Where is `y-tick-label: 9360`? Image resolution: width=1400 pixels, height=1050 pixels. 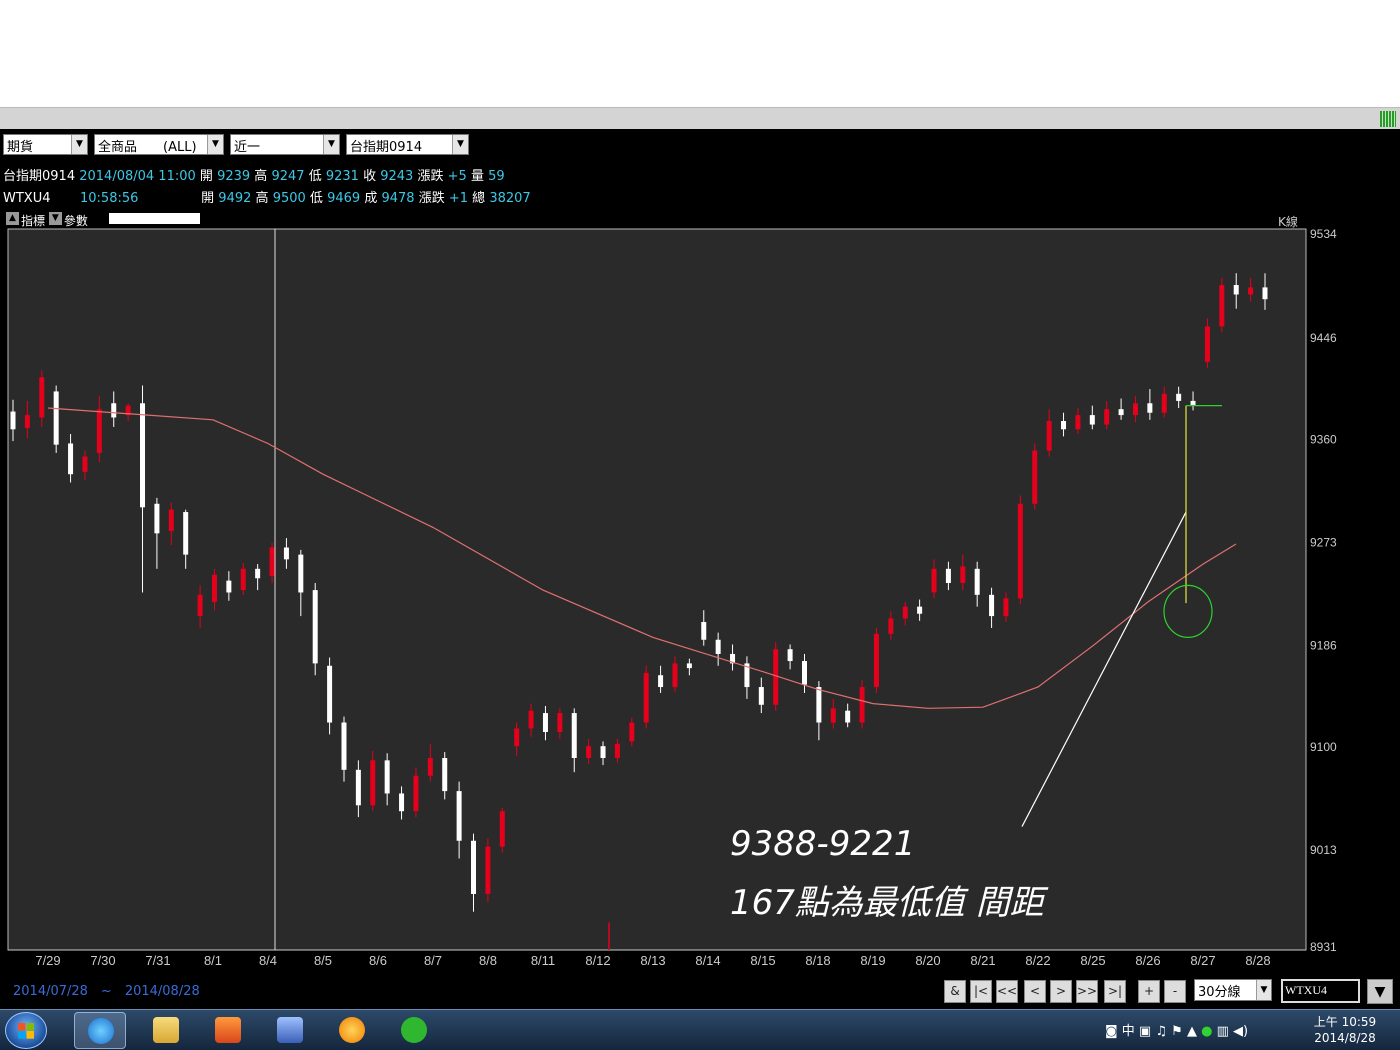 y-tick-label: 9360 is located at coordinates (1323, 440).